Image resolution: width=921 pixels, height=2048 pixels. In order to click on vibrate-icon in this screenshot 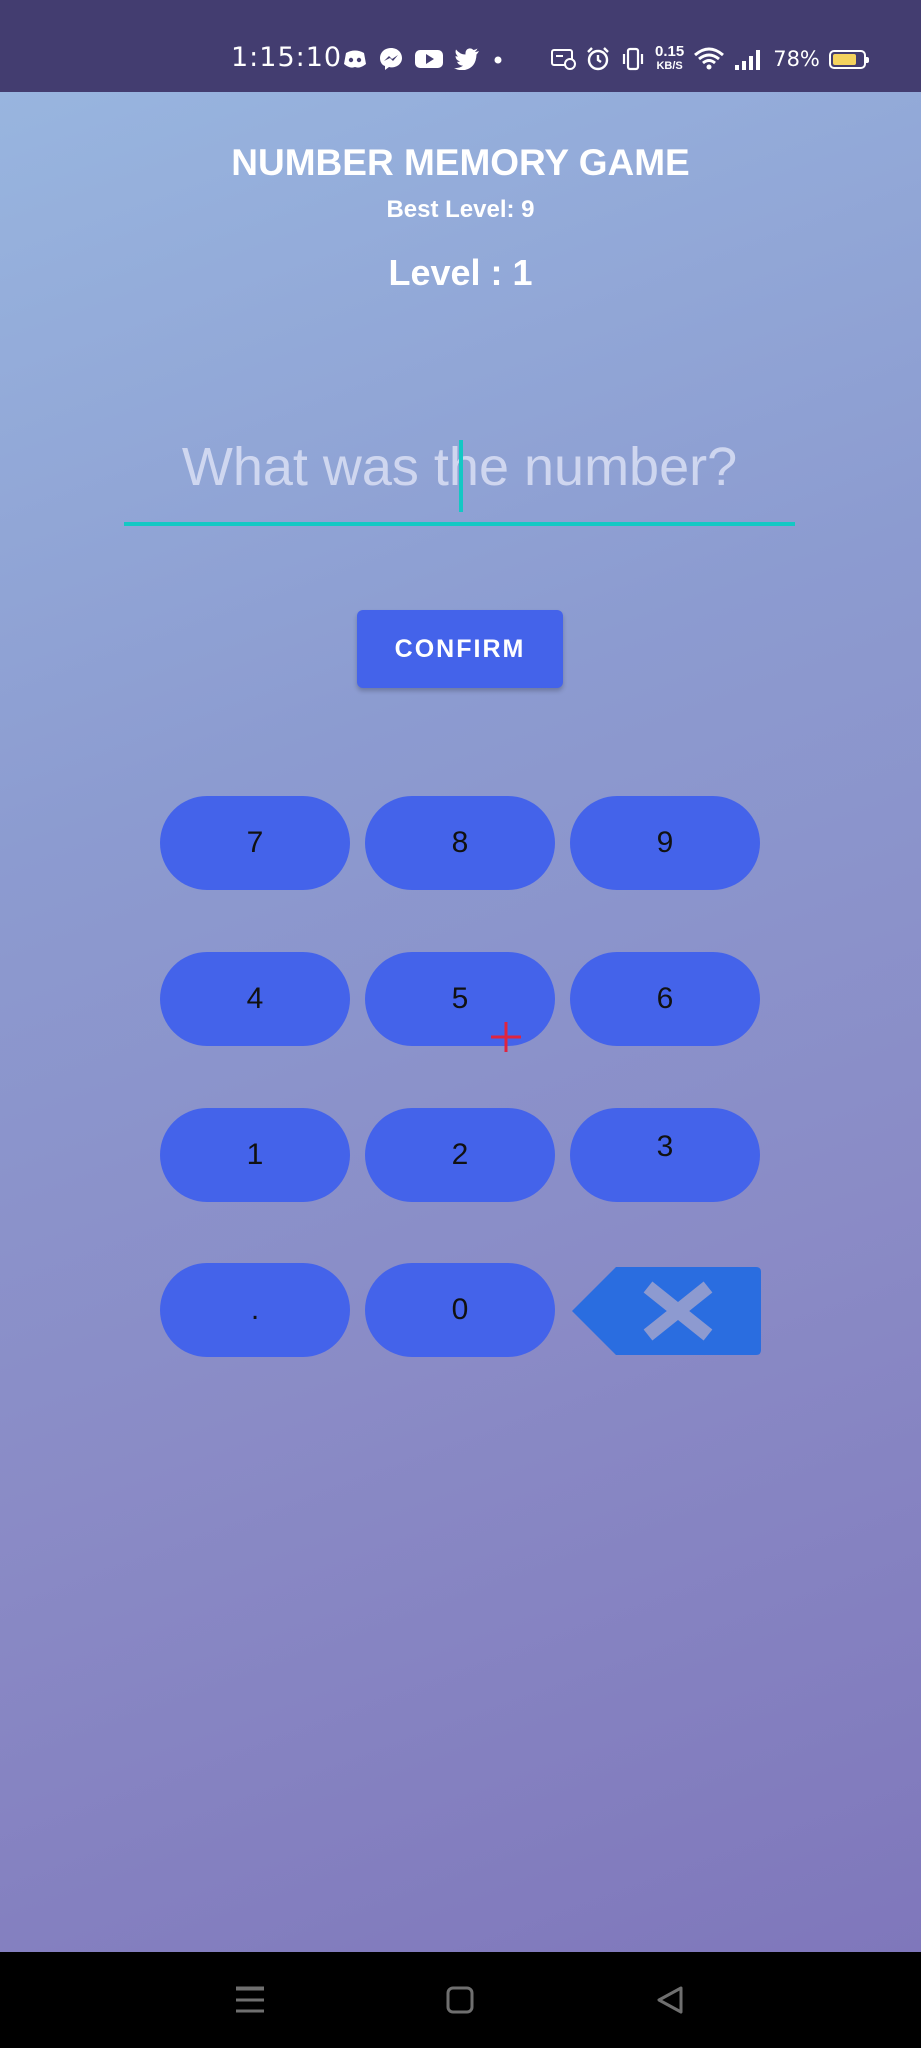, I will do `click(633, 59)`.